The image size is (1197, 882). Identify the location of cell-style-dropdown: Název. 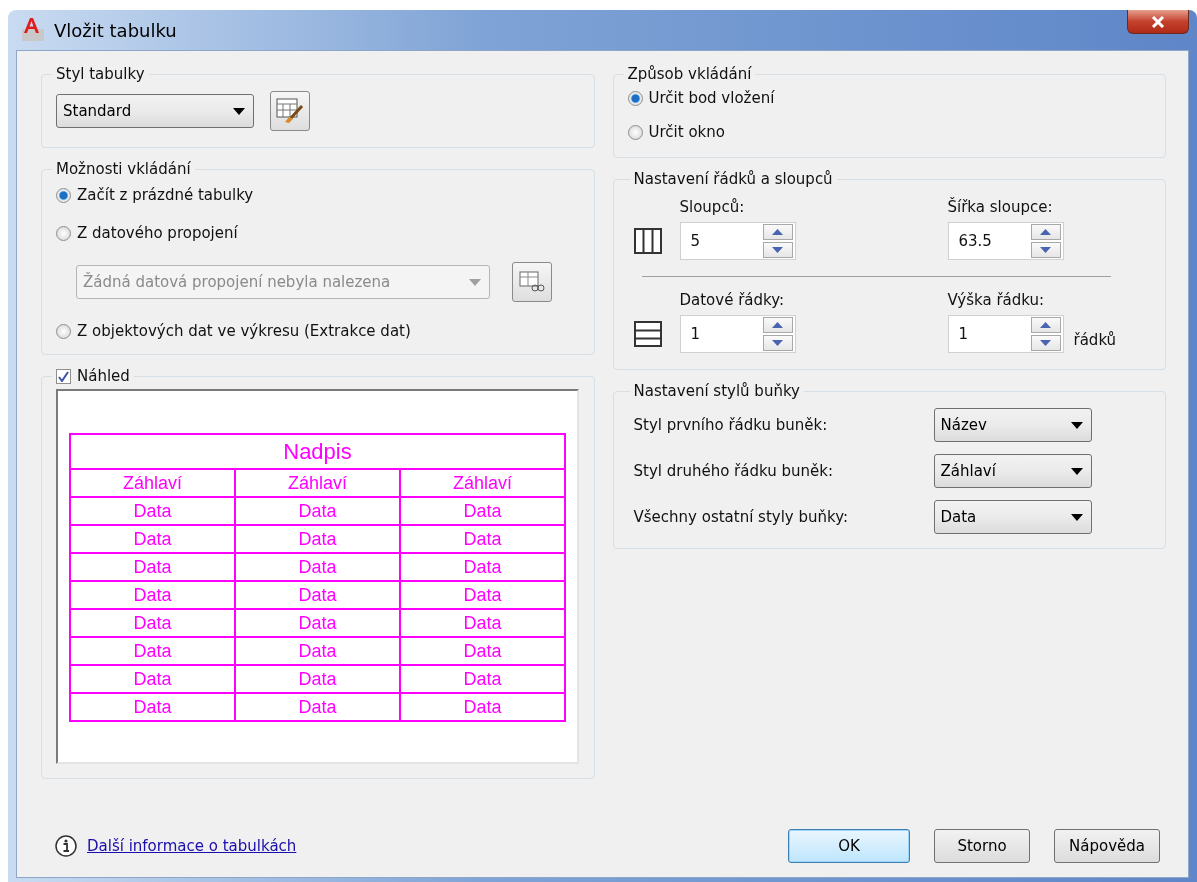
(1012, 425).